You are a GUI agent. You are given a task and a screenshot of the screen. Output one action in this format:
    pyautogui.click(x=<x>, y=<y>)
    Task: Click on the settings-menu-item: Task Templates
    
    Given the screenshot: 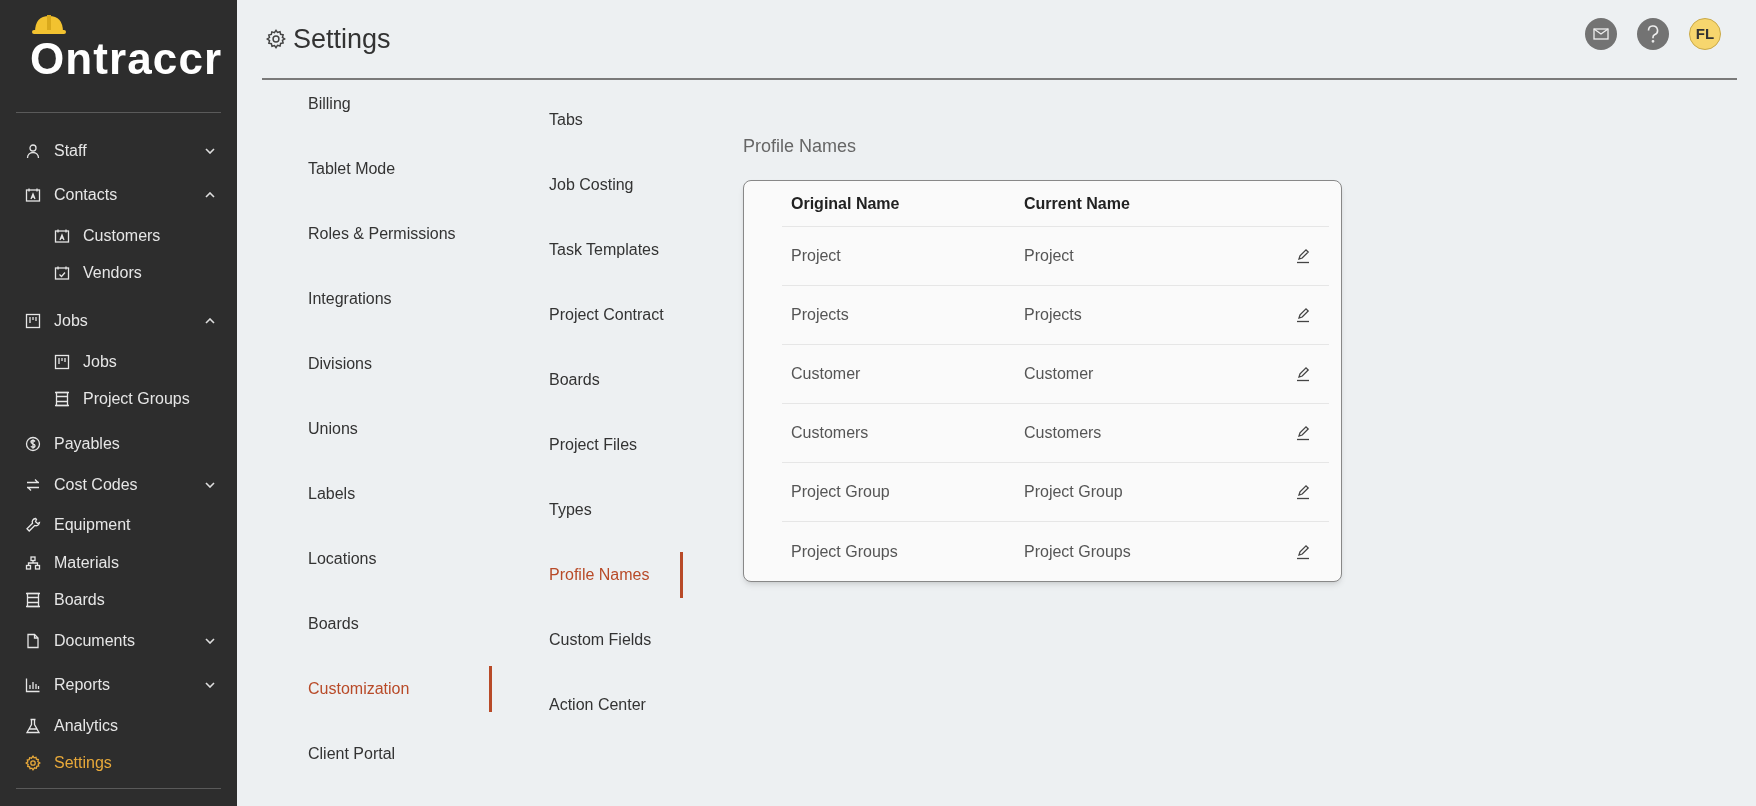 What is the action you would take?
    pyautogui.click(x=616, y=250)
    